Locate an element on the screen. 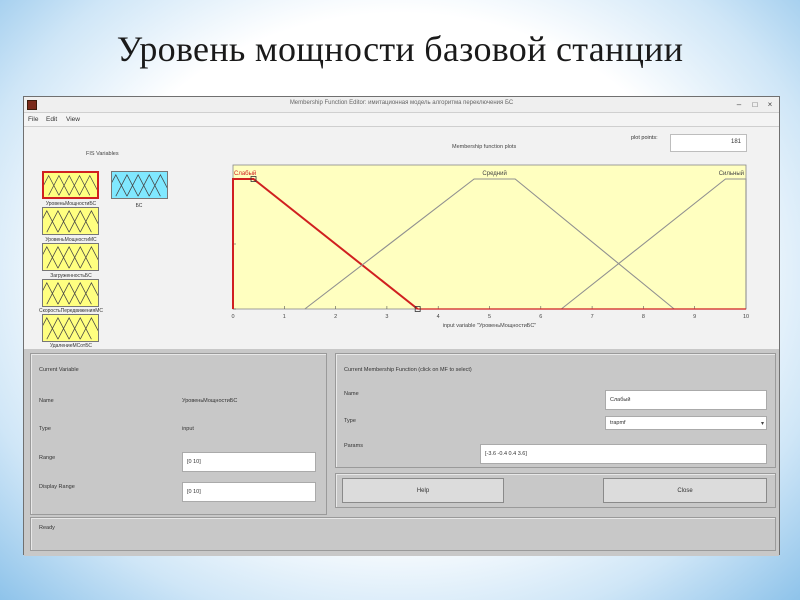  params-input: [-3.6 -0.4 0.4 3.6] is located at coordinates (623, 454).